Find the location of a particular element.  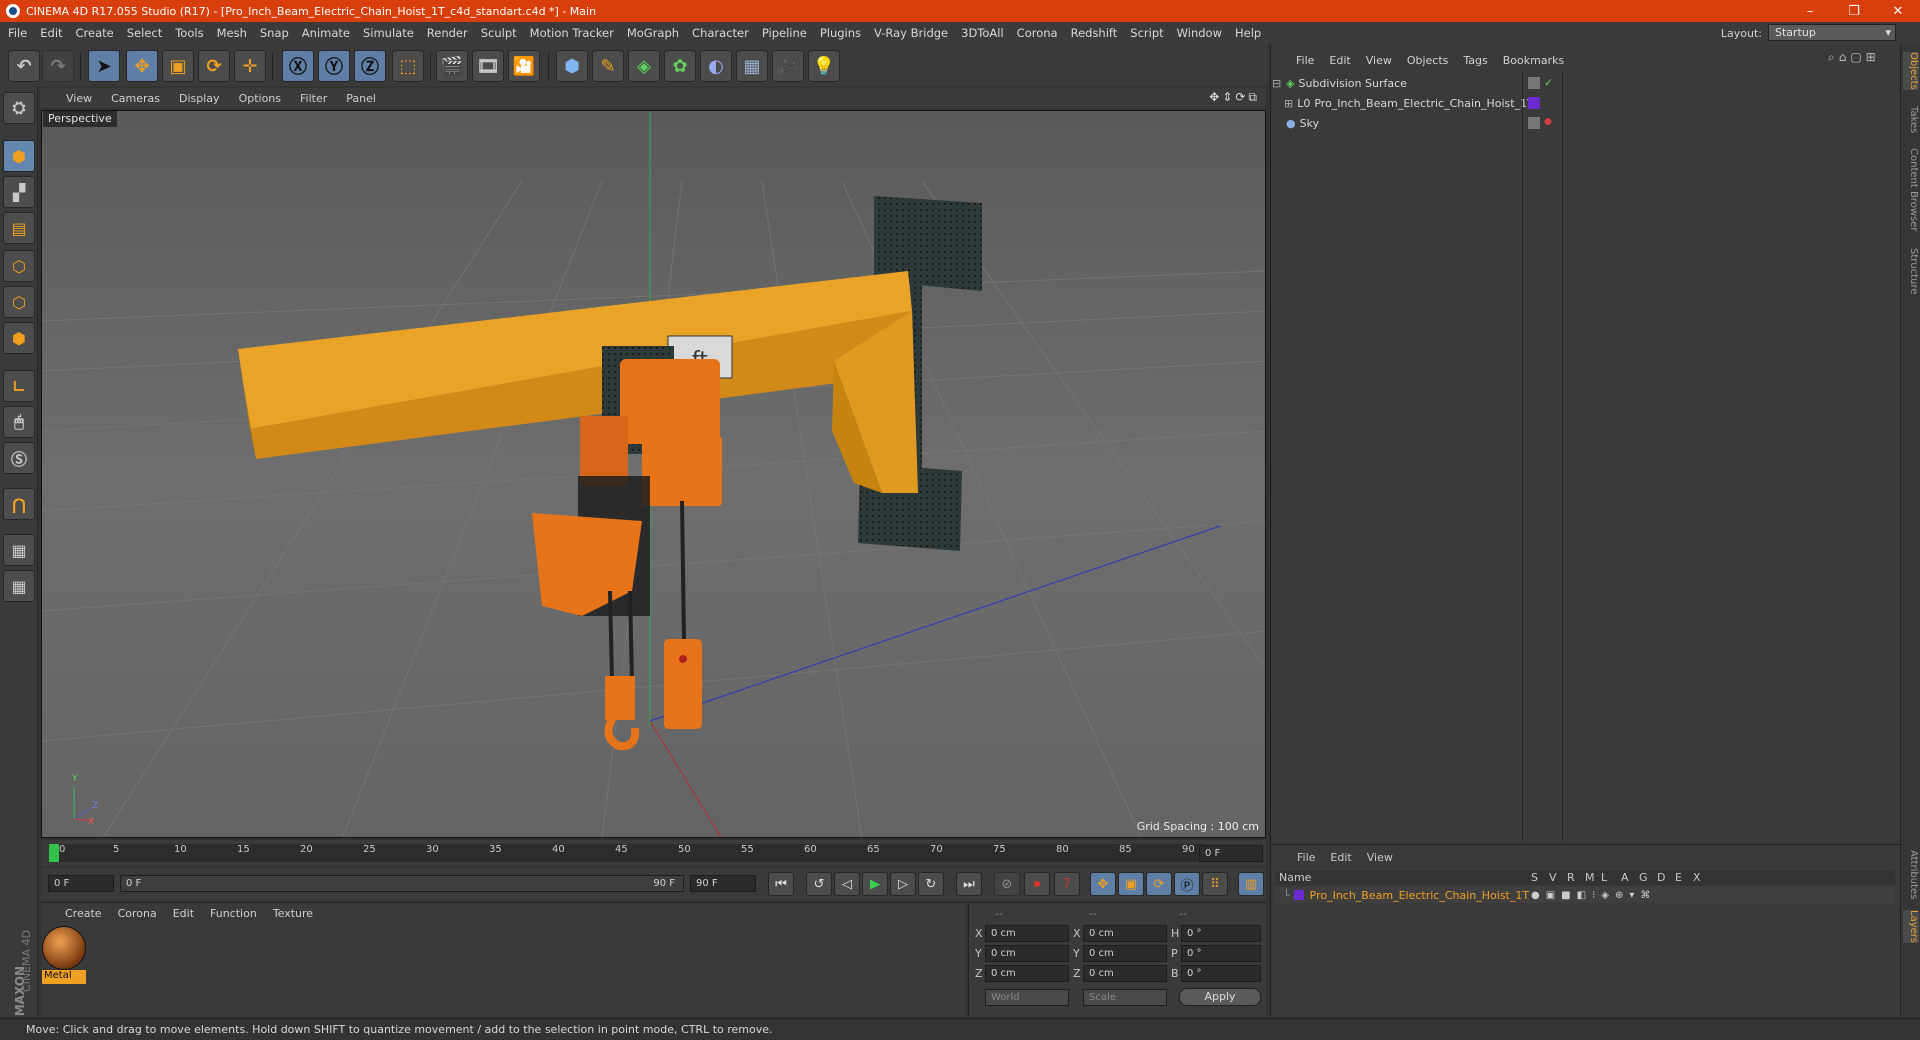

cloner-button: ✿ is located at coordinates (680, 66).